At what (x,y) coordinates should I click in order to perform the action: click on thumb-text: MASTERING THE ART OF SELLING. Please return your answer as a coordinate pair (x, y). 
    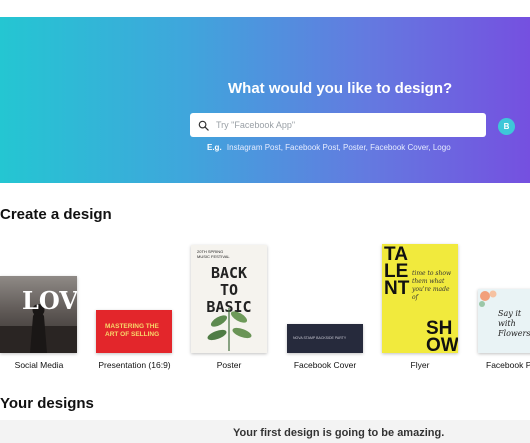
    Looking at the image, I should click on (132, 330).